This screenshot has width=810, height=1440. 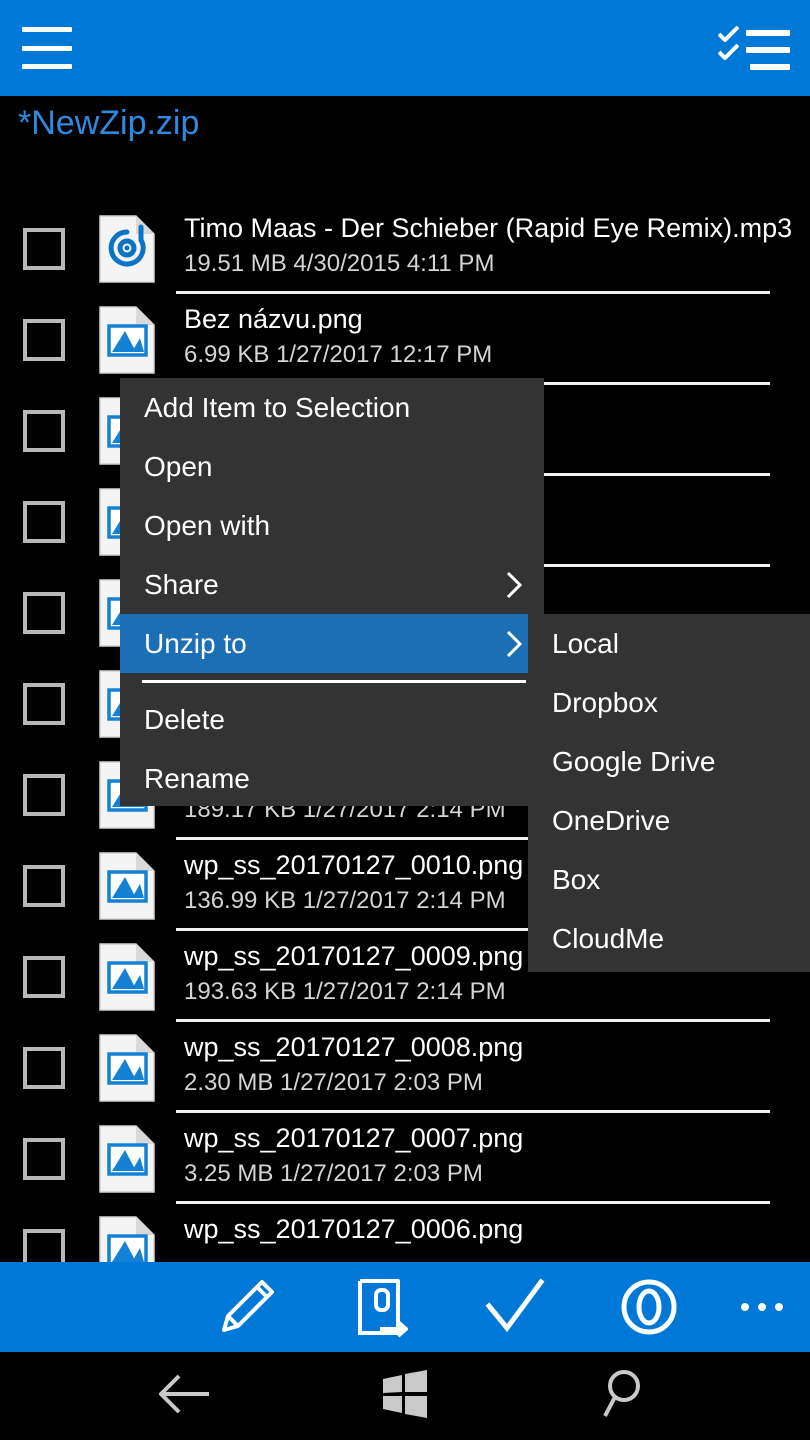 I want to click on move-button, so click(x=381, y=1307).